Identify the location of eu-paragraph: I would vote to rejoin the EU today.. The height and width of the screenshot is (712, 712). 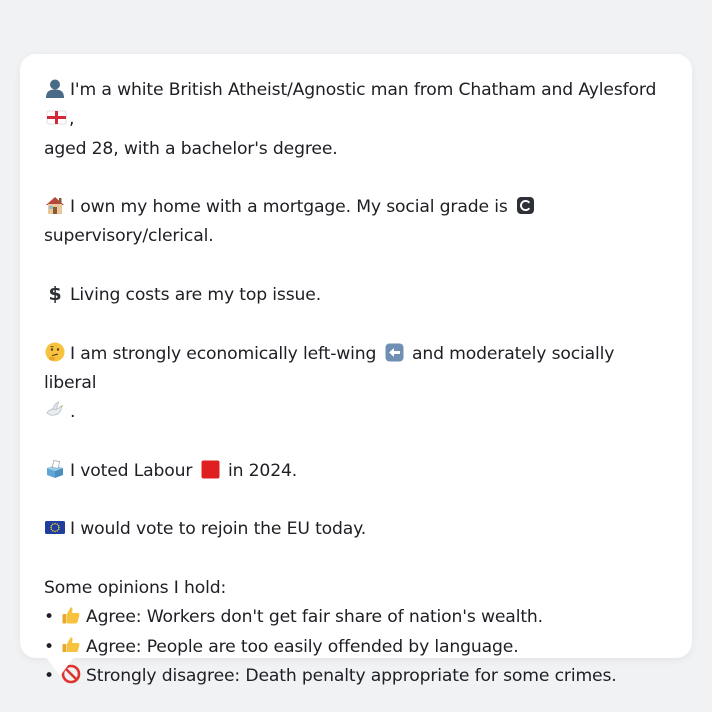
(356, 529).